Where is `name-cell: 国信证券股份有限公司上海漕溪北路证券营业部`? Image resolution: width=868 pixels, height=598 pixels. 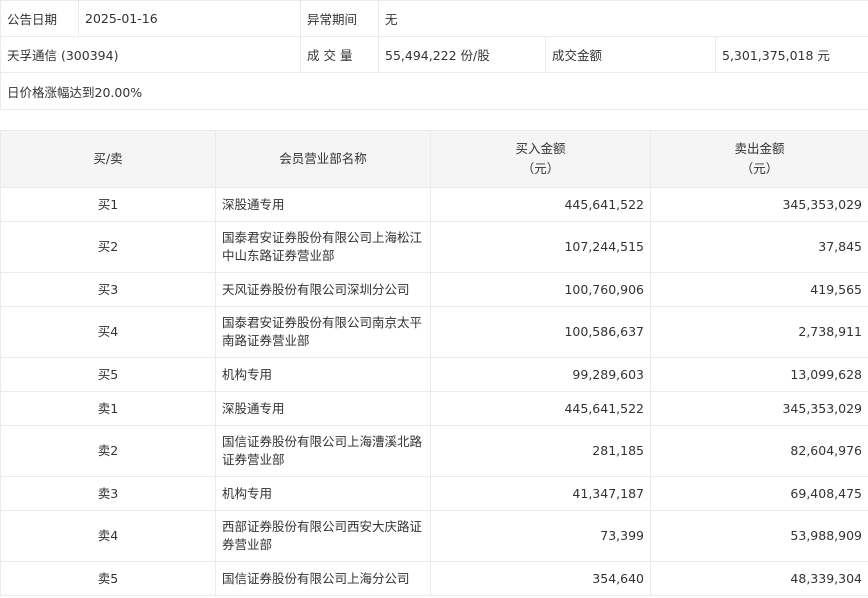
name-cell: 国信证券股份有限公司上海漕溪北路证券营业部 is located at coordinates (323, 451).